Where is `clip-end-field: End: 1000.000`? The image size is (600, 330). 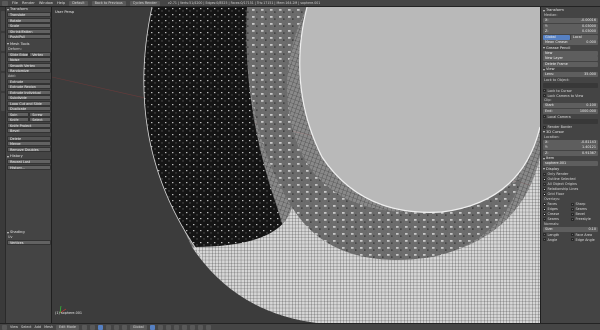 clip-end-field: End: 1000.000 is located at coordinates (570, 111).